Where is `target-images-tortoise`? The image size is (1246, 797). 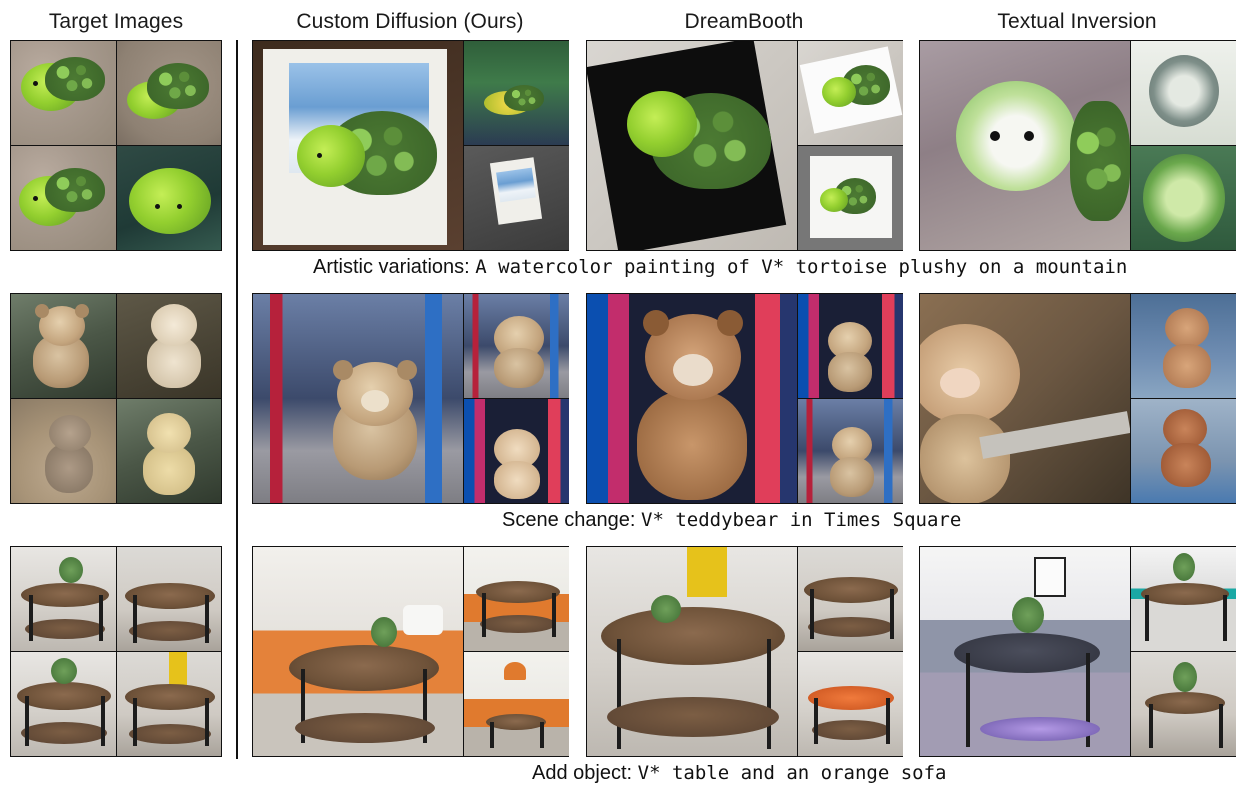 target-images-tortoise is located at coordinates (116, 145).